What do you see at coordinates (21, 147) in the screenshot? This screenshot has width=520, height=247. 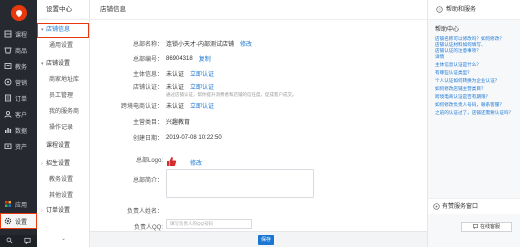 I see `rail-label: 资产` at bounding box center [21, 147].